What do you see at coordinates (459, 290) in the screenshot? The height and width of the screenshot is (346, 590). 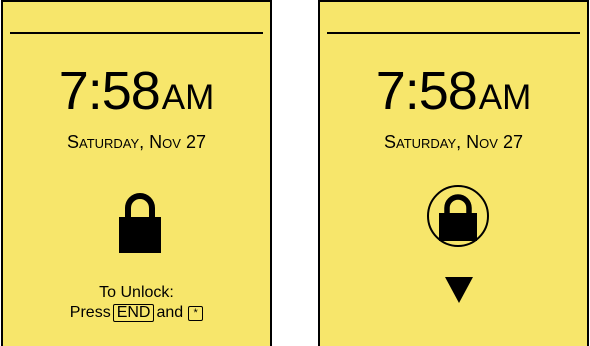 I see `down-arrow-icon` at bounding box center [459, 290].